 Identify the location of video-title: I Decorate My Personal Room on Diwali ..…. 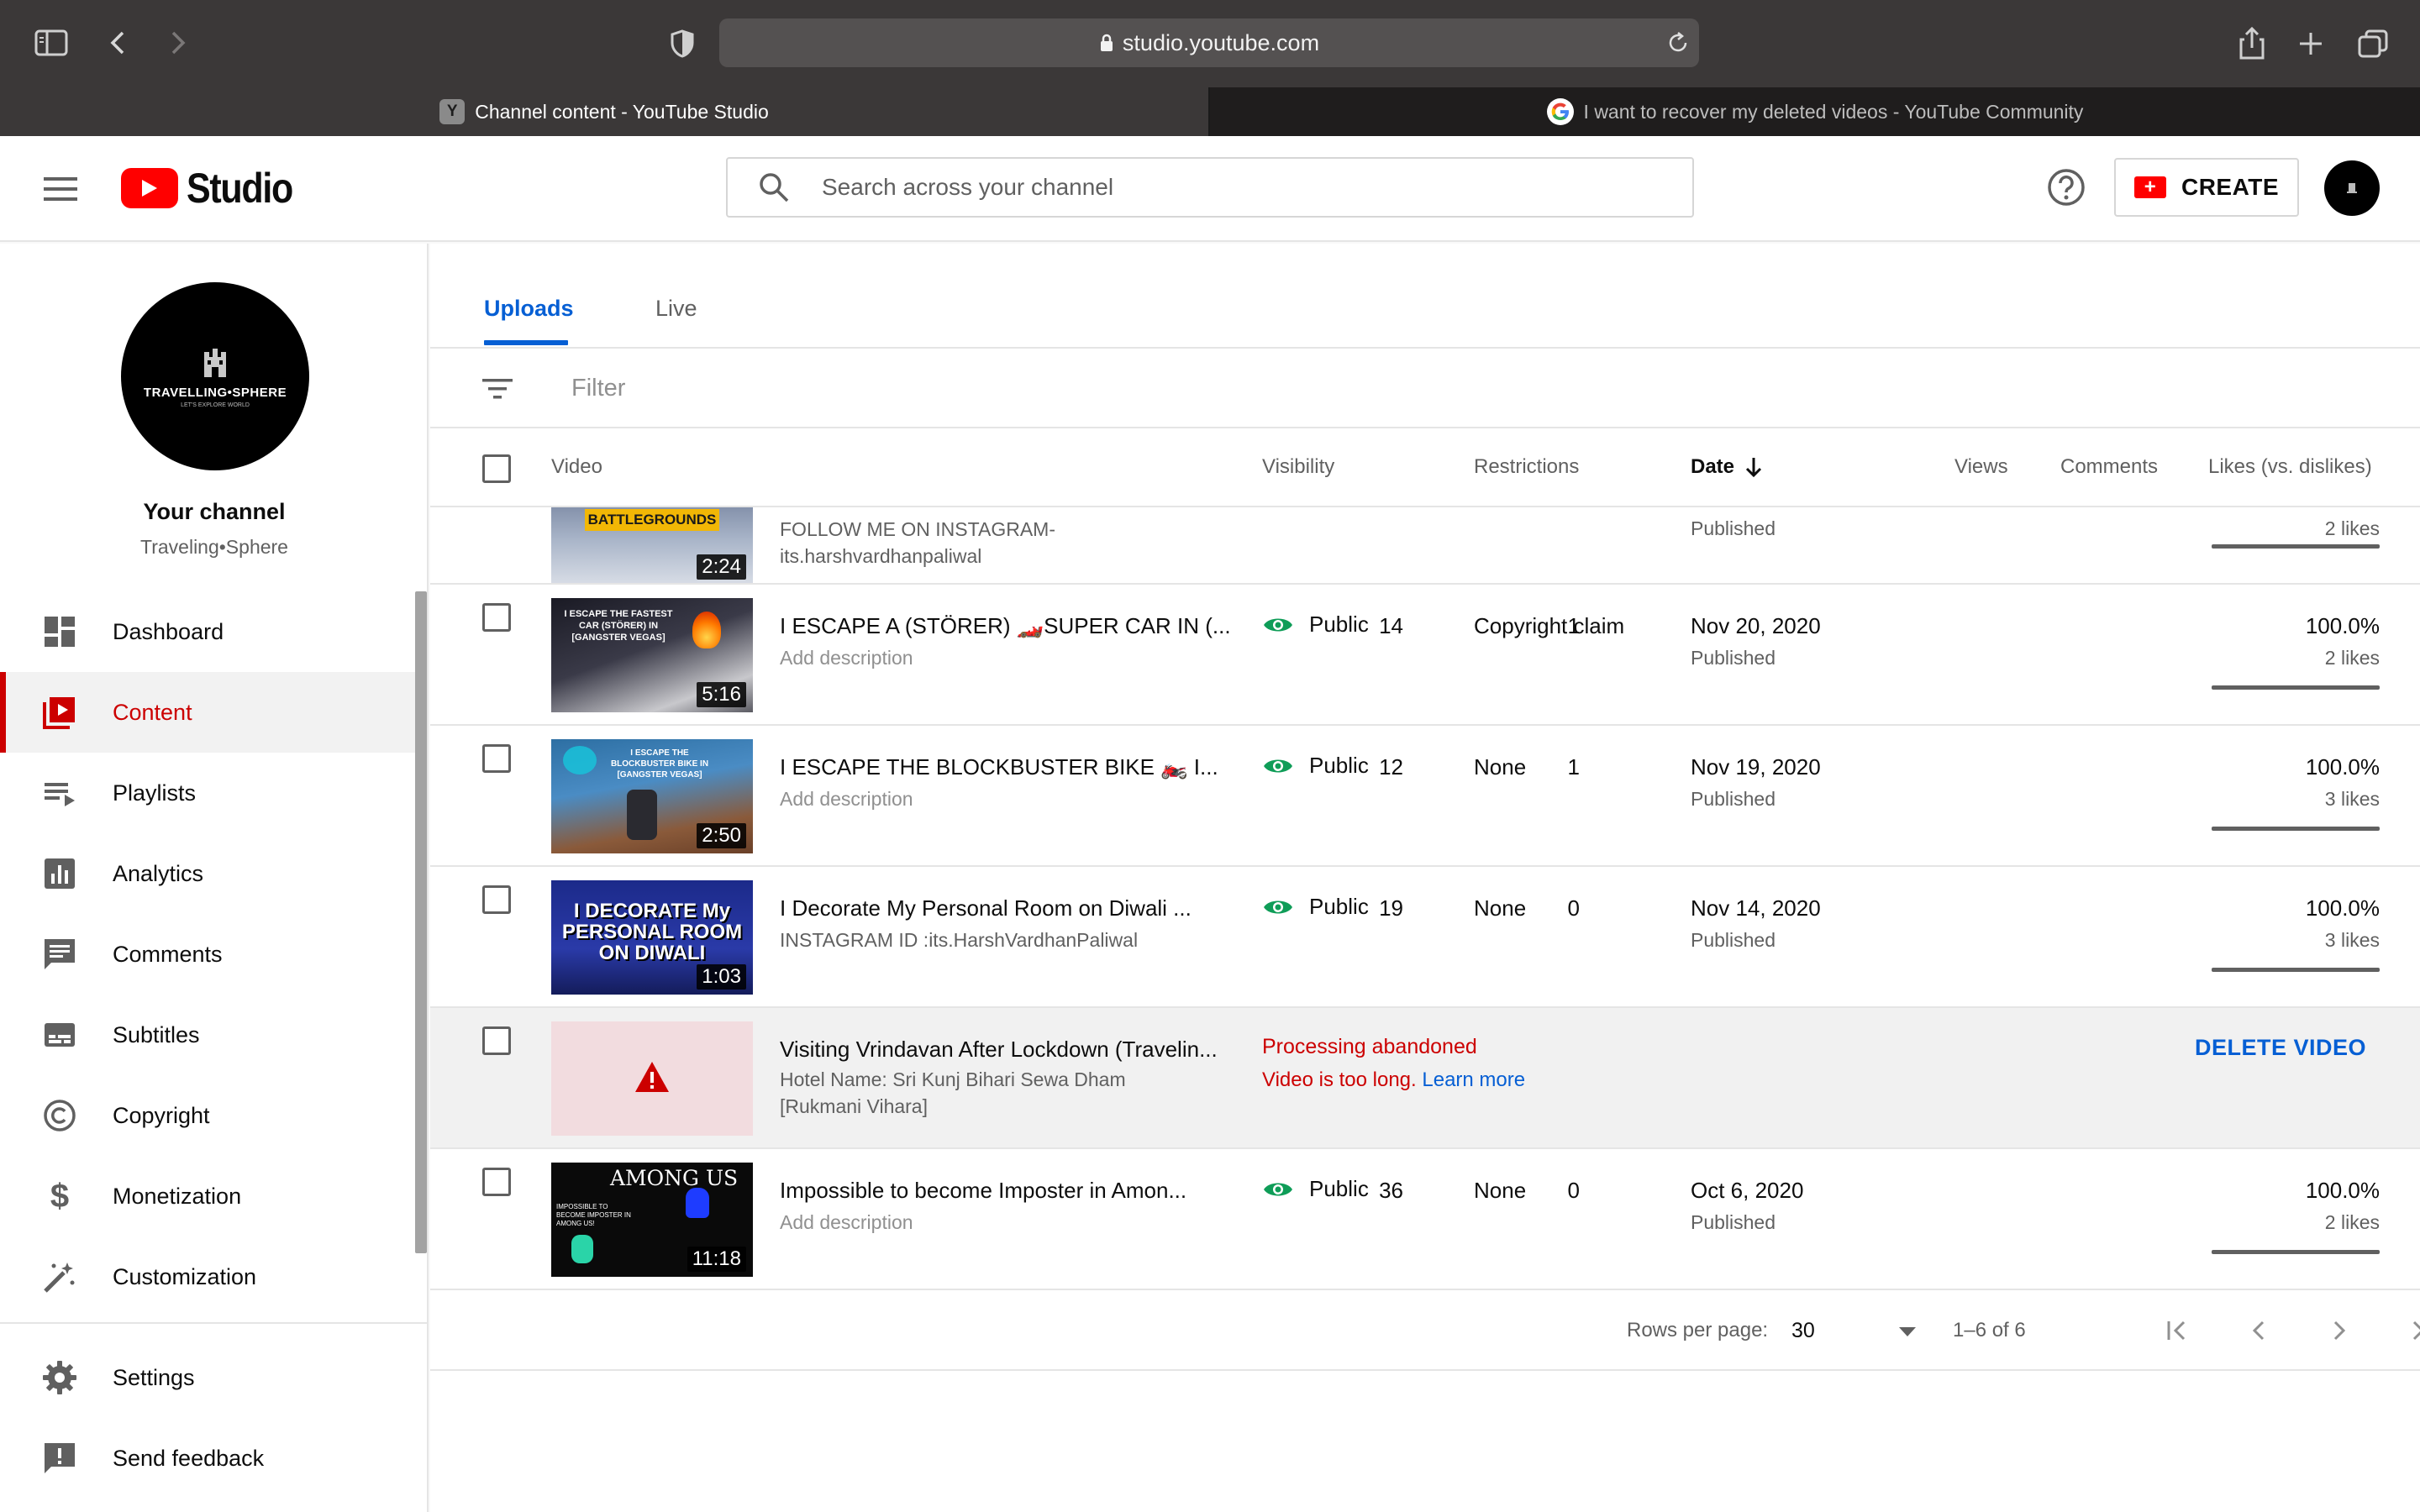
(986, 908).